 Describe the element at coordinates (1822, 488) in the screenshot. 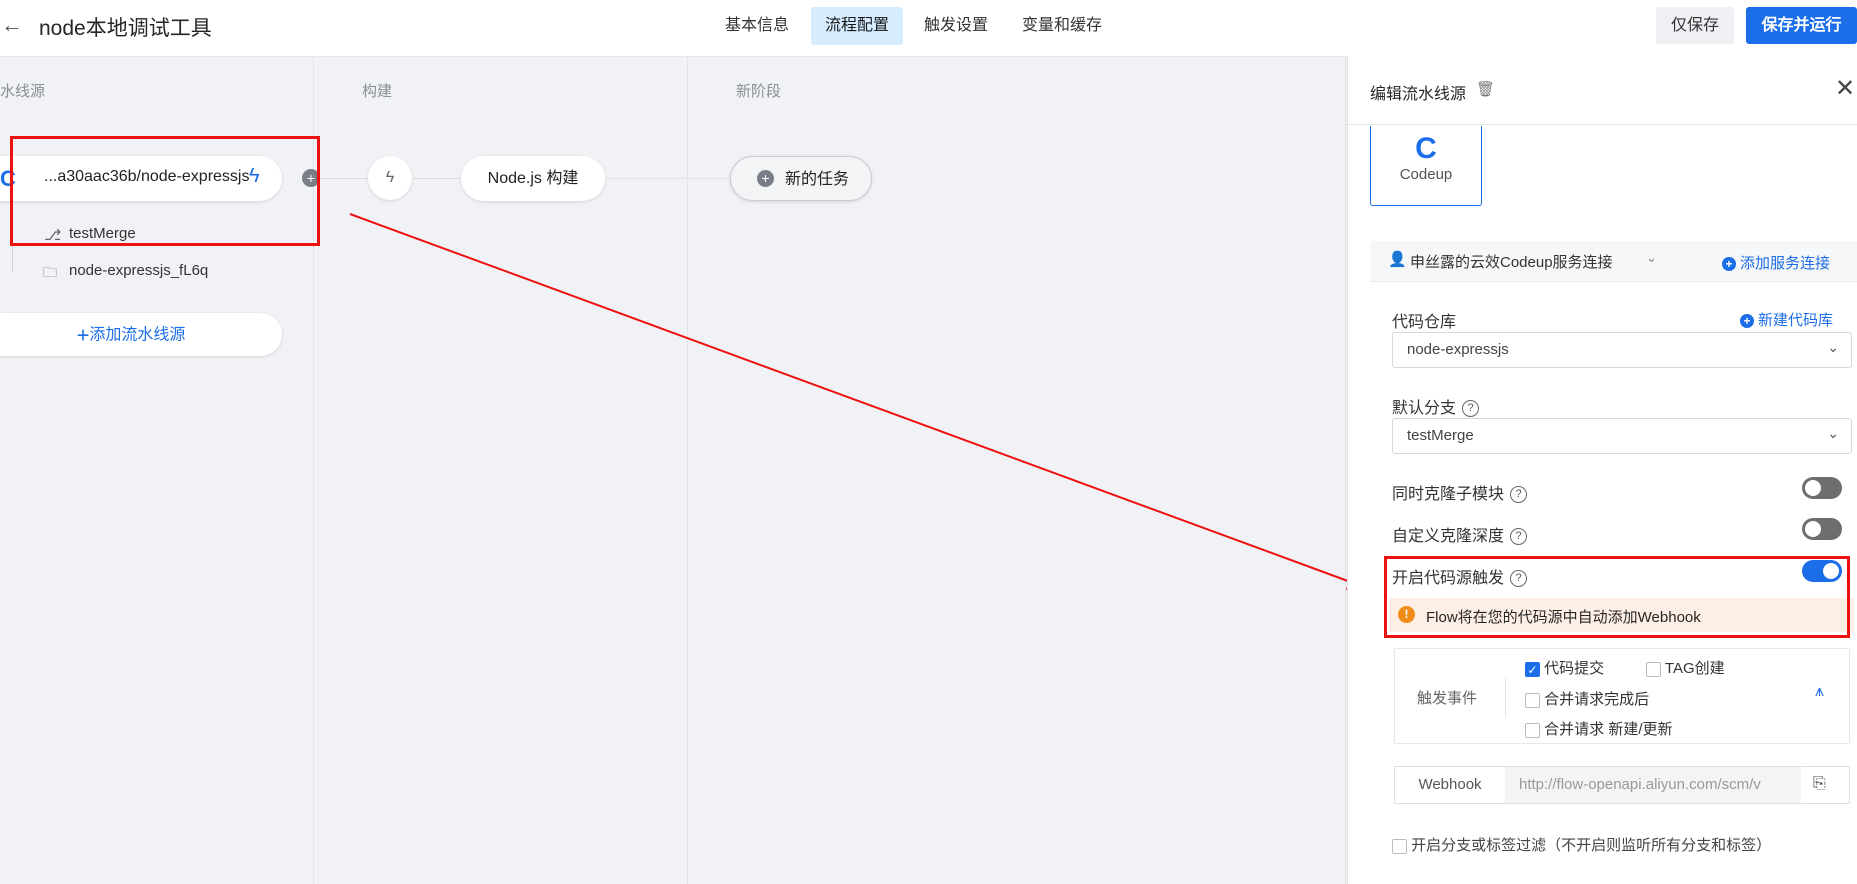

I see `clone-submodule-toggle` at that location.